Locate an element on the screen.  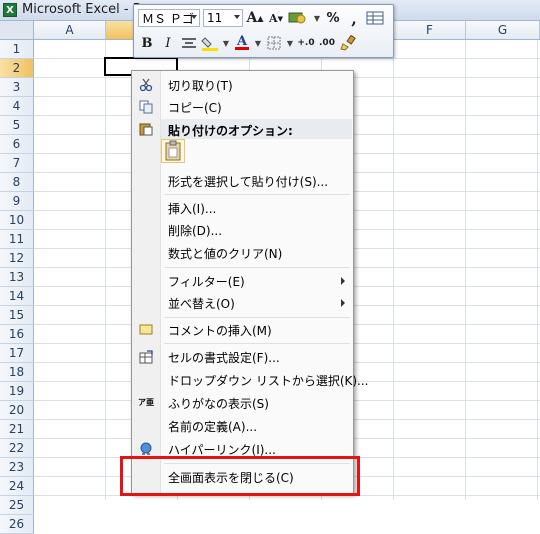
paintbrush-icon is located at coordinates (348, 43).